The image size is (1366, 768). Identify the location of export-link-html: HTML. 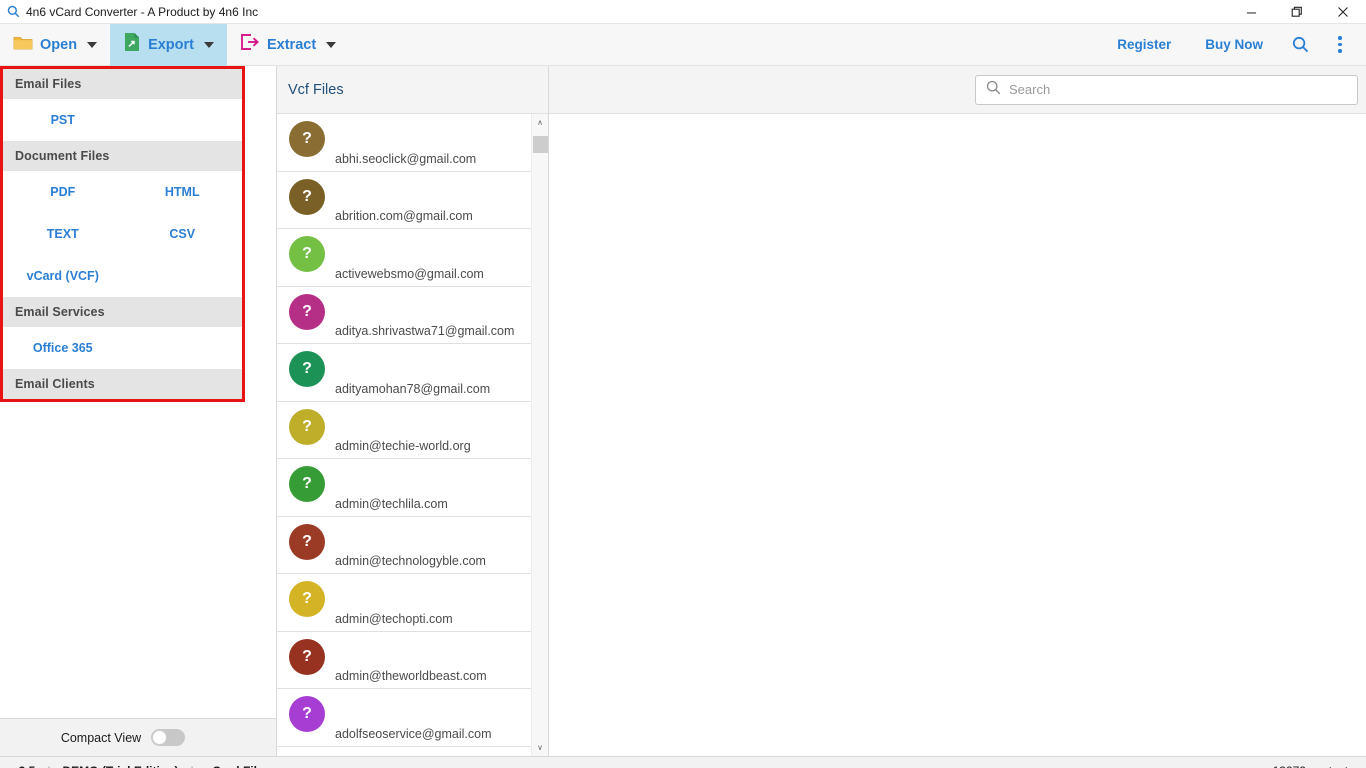
(183, 192).